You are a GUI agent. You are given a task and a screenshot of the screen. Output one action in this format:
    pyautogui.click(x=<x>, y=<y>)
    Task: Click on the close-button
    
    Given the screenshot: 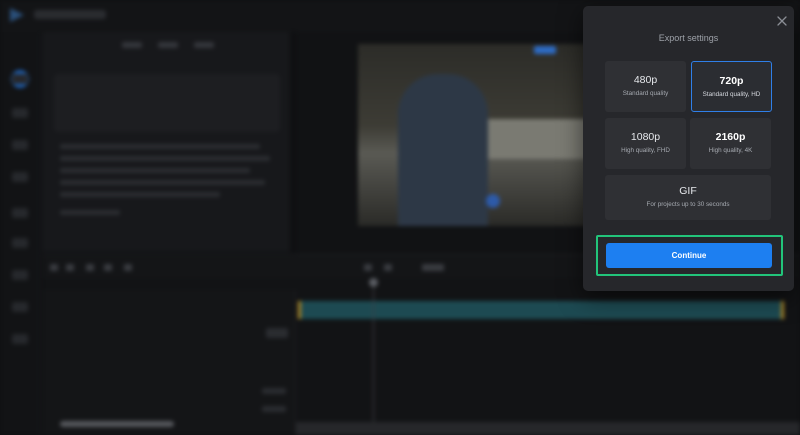 What is the action you would take?
    pyautogui.click(x=782, y=21)
    